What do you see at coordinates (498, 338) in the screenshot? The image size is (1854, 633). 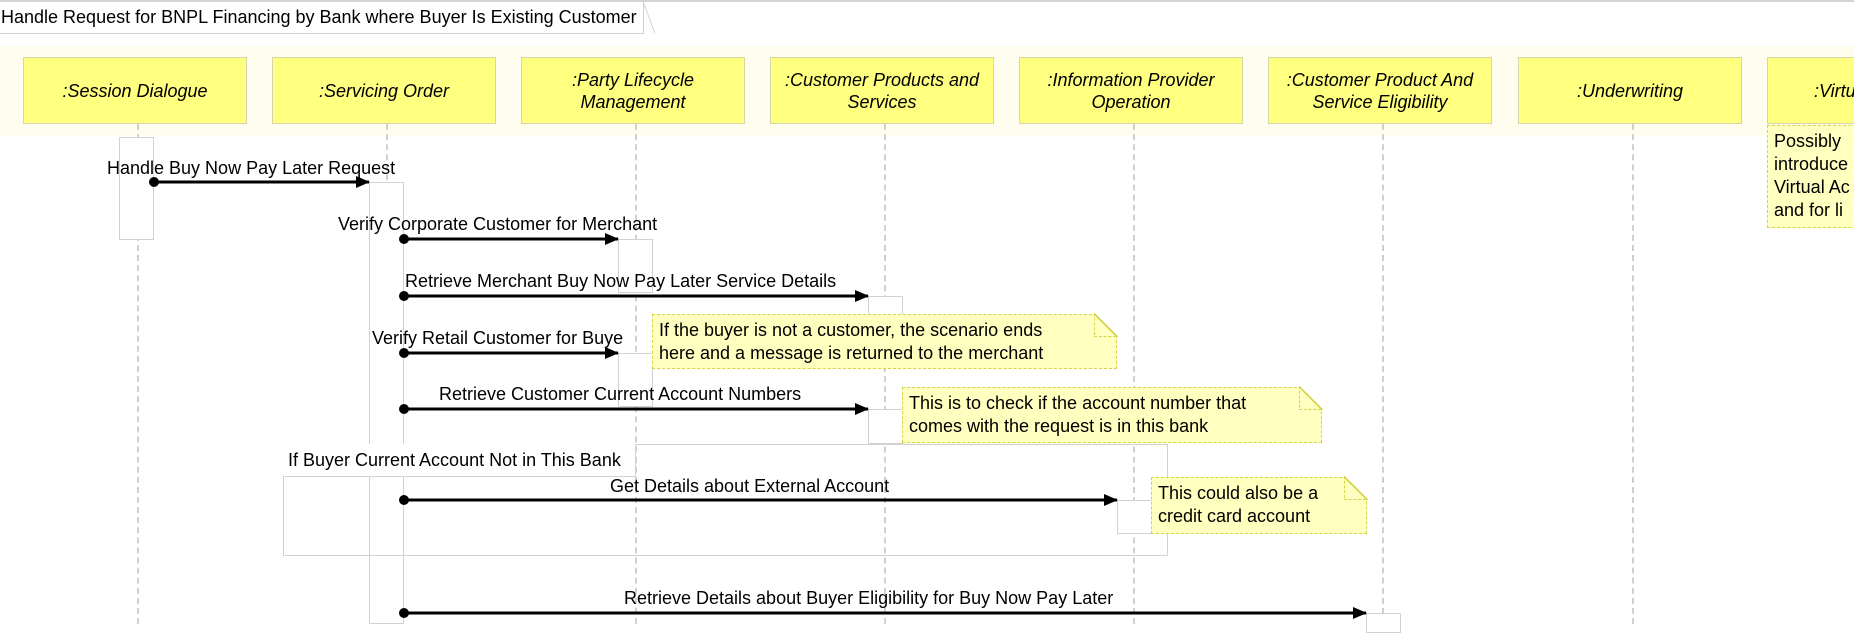 I see `message-label: Verify Retail Customer for Buye` at bounding box center [498, 338].